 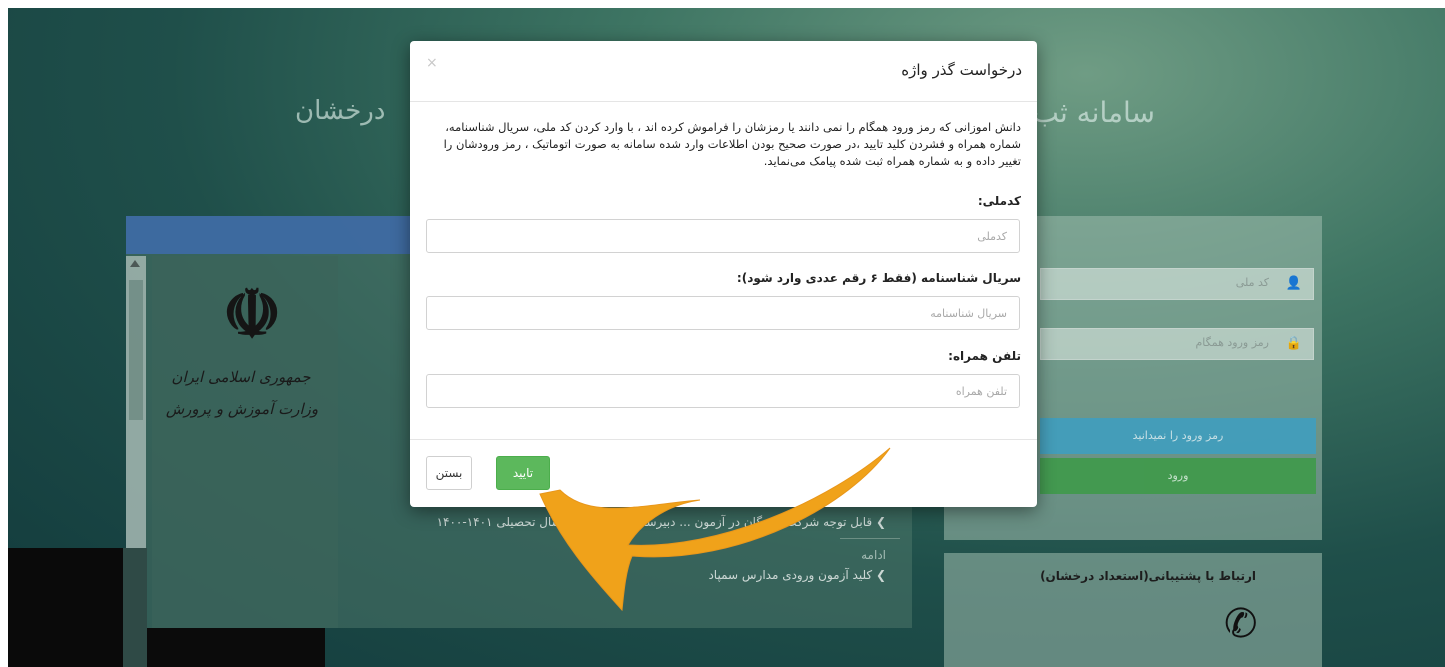 What do you see at coordinates (1177, 344) in the screenshot?
I see `password-field: رمز ورود همگام 🔒` at bounding box center [1177, 344].